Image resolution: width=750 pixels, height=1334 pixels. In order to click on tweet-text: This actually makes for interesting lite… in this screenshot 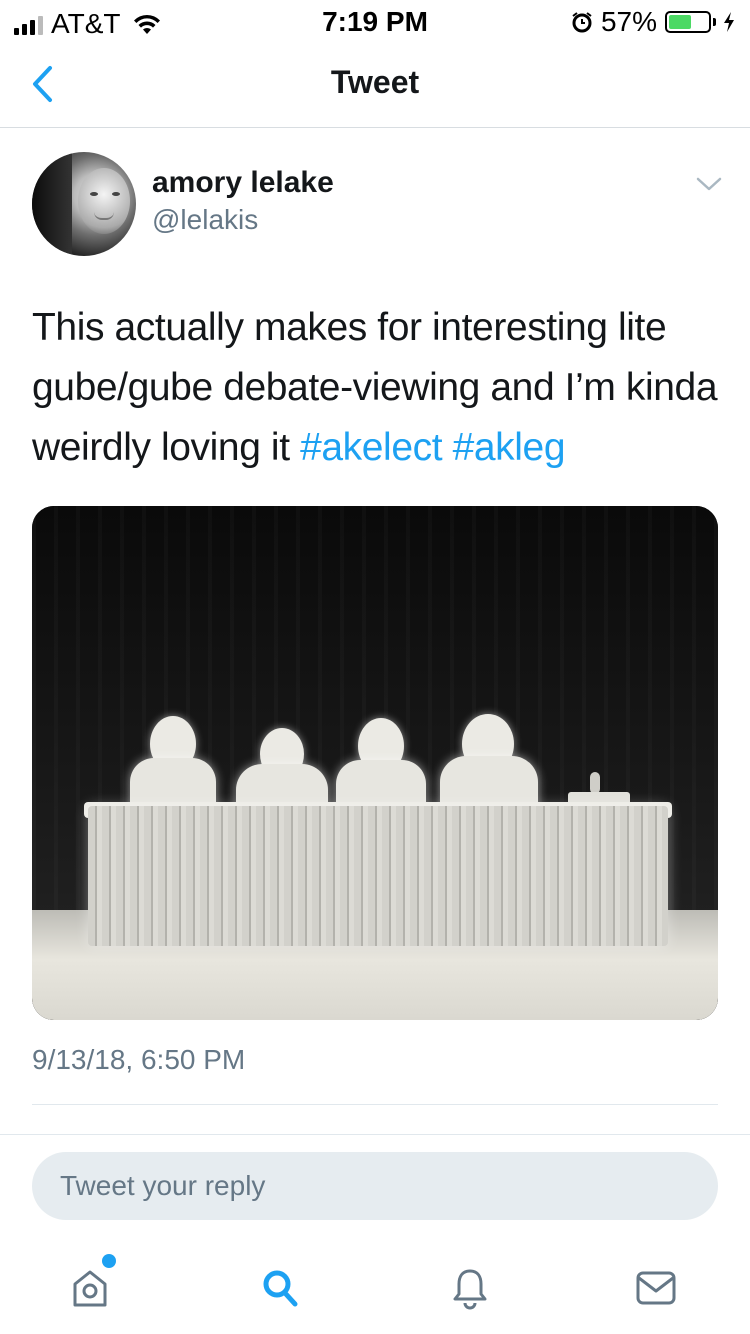, I will do `click(377, 388)`.